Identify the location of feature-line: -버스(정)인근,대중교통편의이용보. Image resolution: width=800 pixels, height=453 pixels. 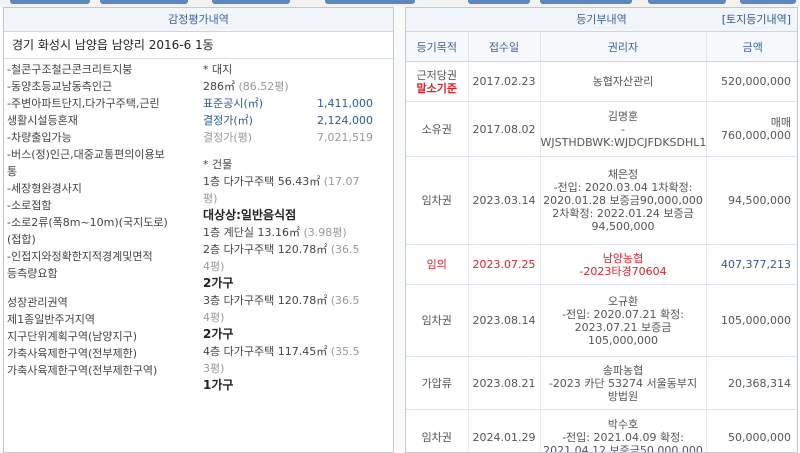
(86, 154).